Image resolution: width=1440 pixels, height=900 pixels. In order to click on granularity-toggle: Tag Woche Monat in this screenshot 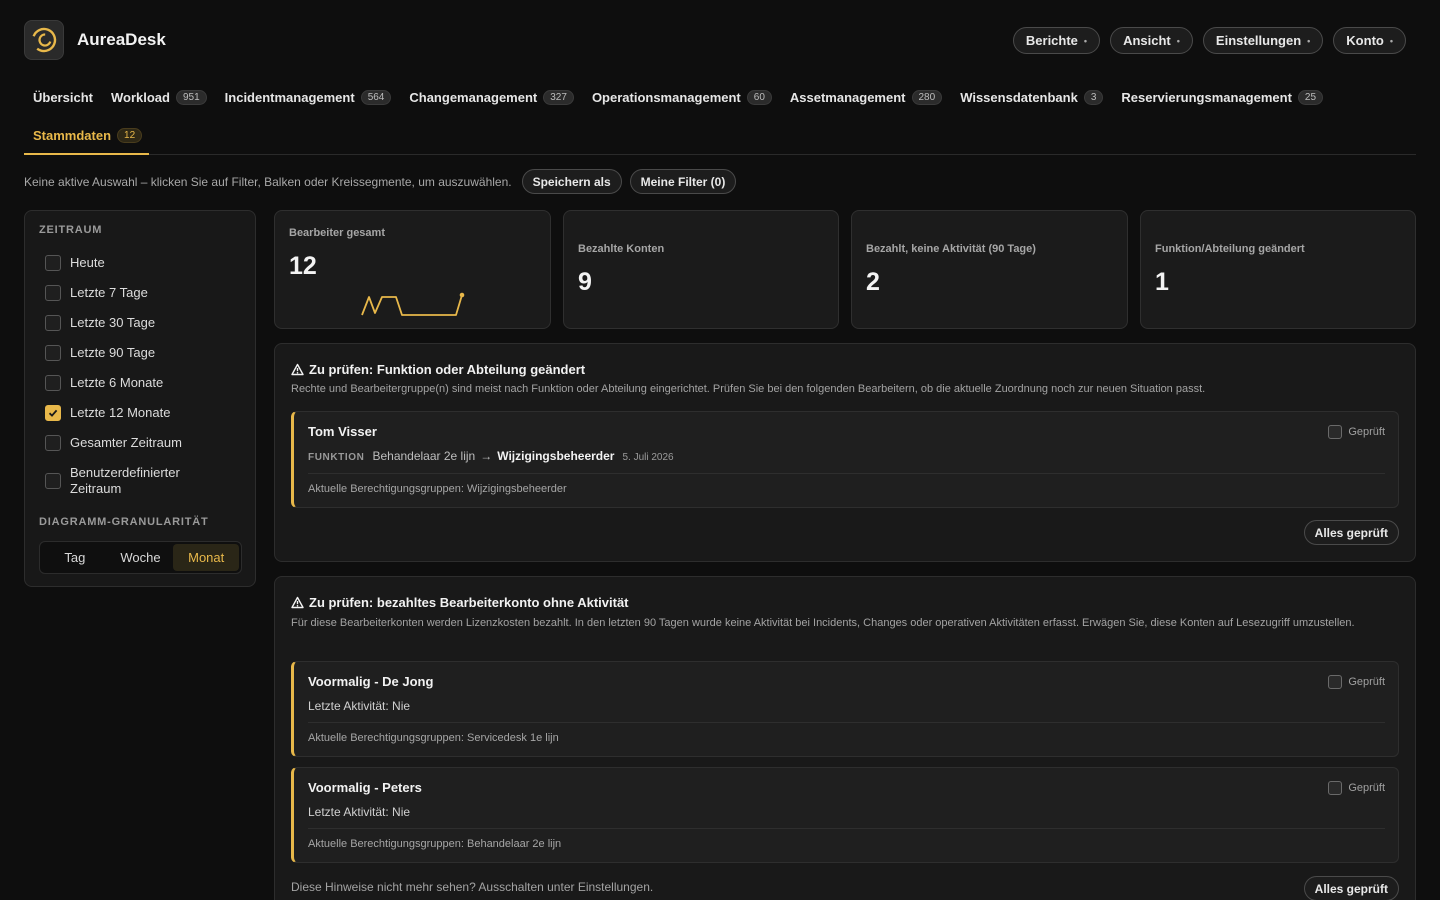, I will do `click(140, 557)`.